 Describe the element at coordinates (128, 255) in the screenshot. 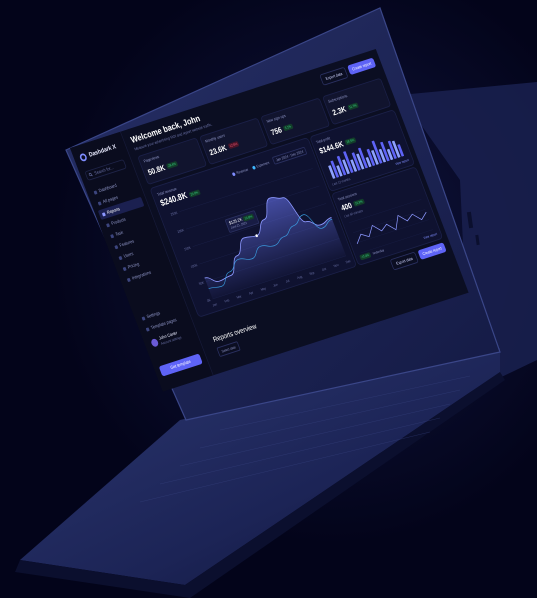

I see `sidebar-item-label: Users` at that location.